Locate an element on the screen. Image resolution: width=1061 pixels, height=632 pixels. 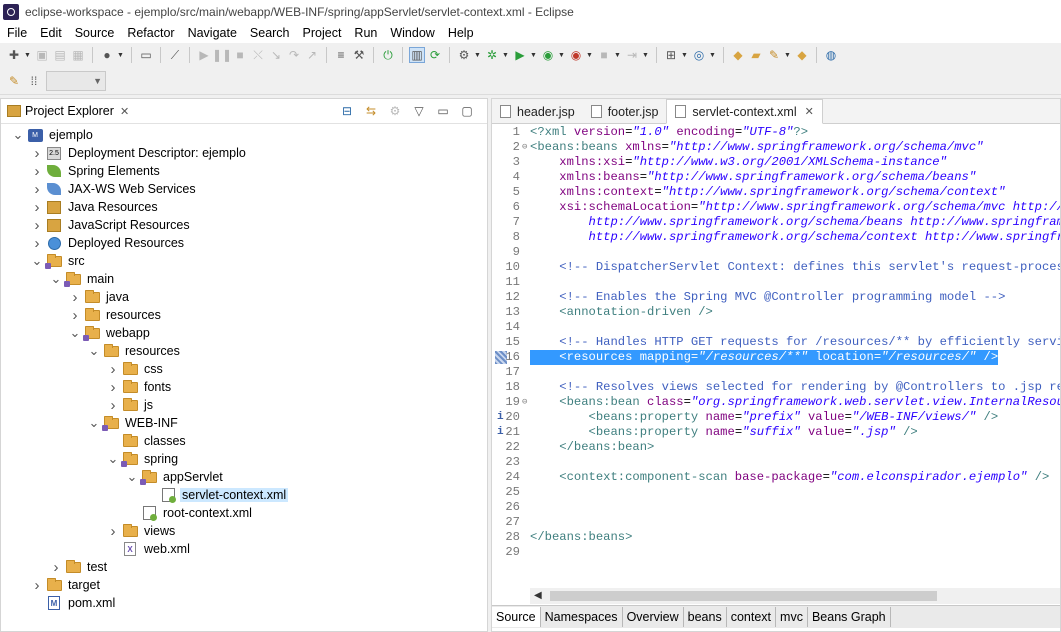
tree-item: › test is located at coordinates (244, 567).